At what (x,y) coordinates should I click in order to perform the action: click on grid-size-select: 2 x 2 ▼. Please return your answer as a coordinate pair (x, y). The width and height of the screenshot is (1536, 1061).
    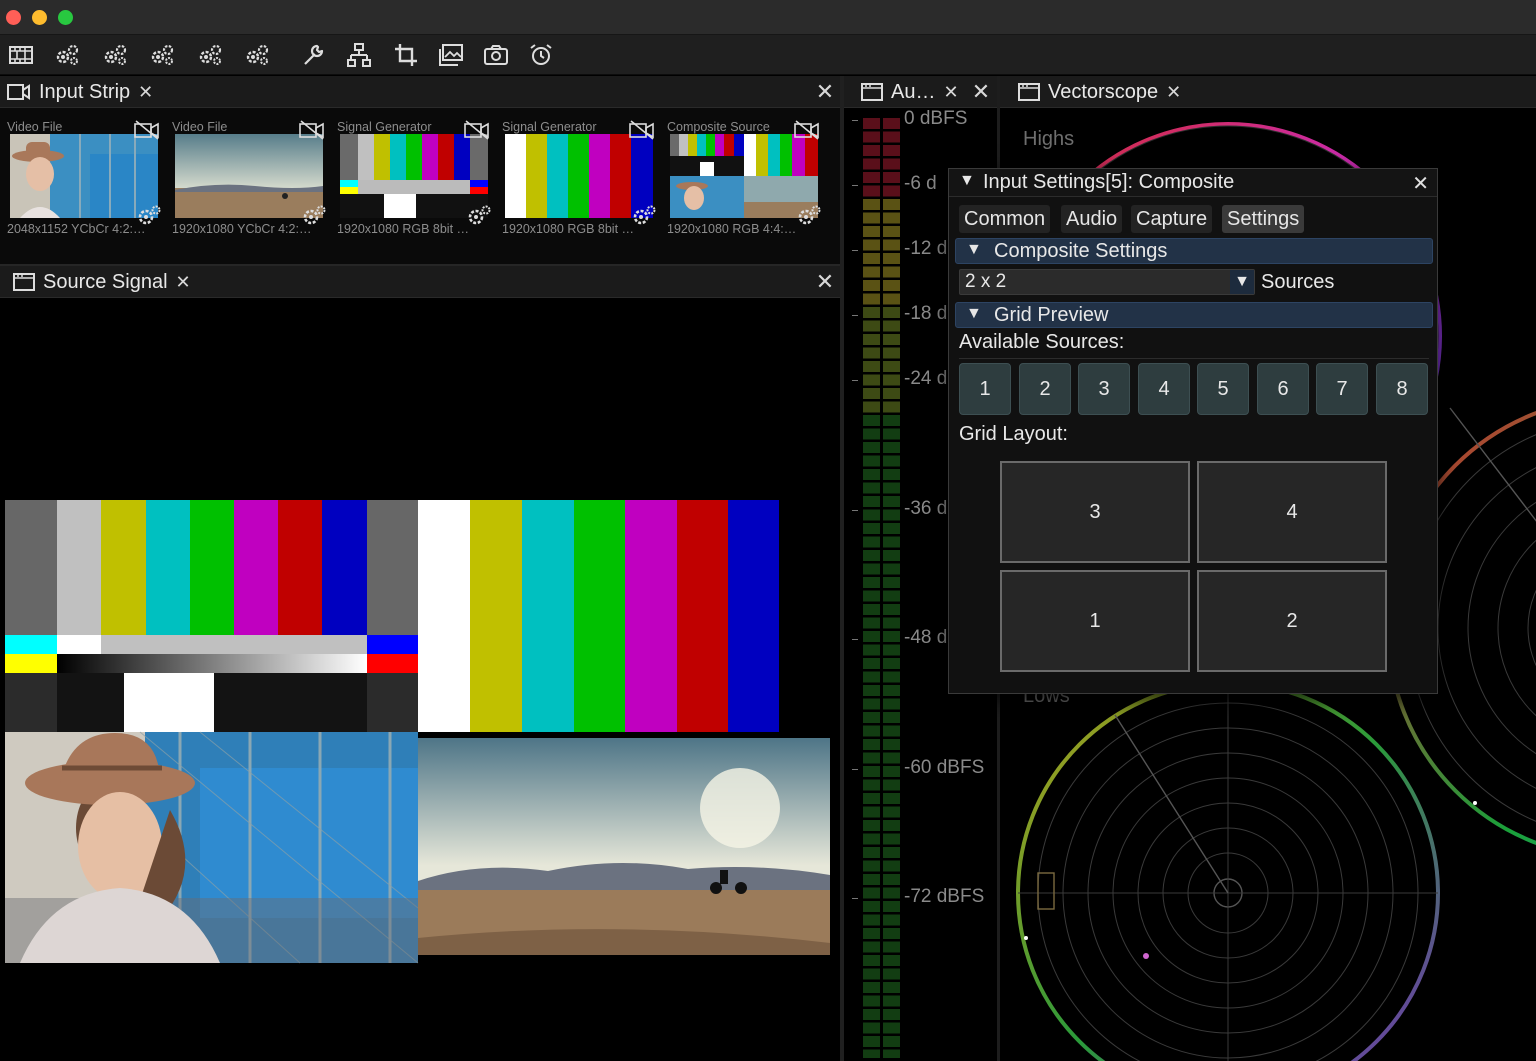
    Looking at the image, I should click on (1107, 282).